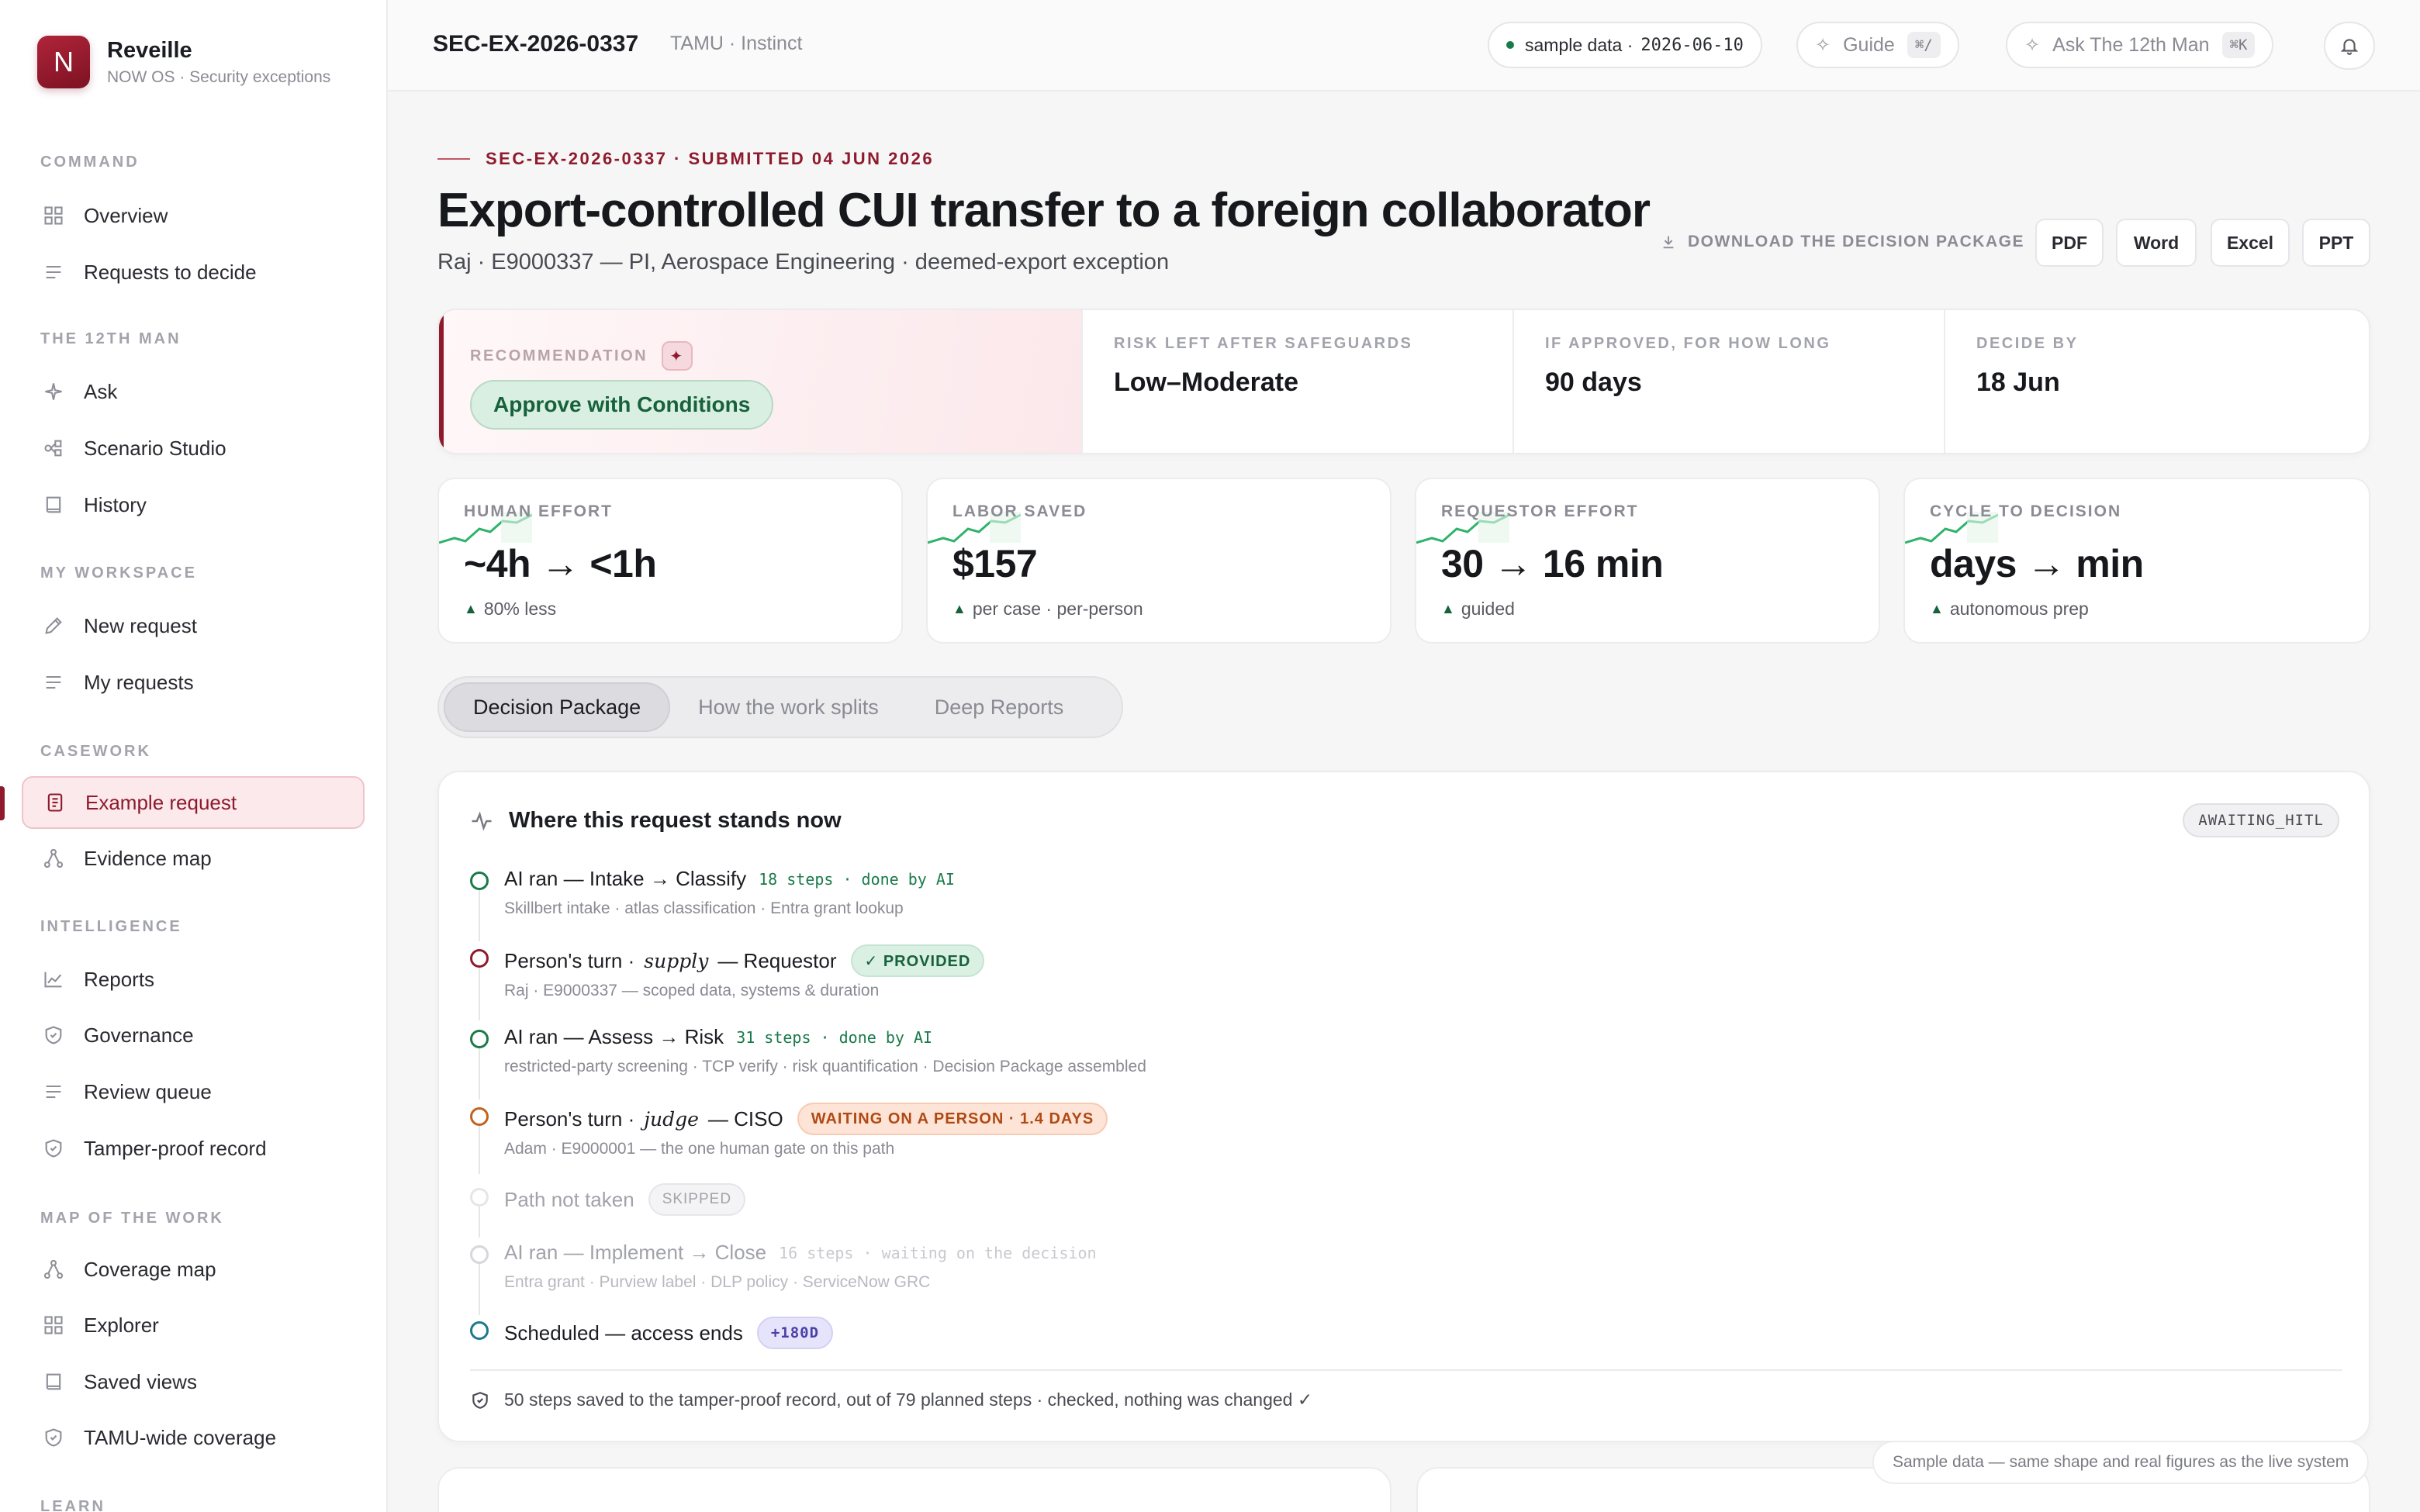 Image resolution: width=2420 pixels, height=1512 pixels. I want to click on sparkle-icon: ✦, so click(677, 356).